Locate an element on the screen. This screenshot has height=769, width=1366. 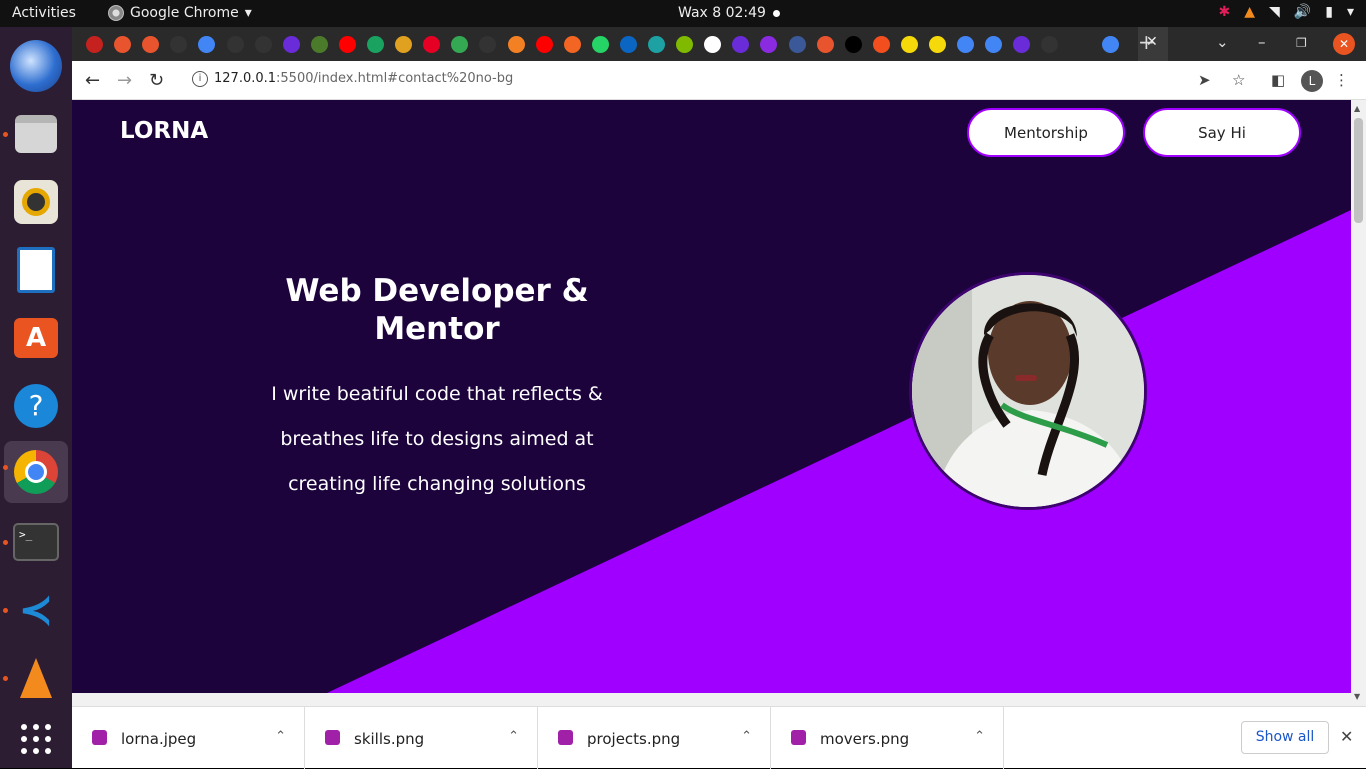
hero-line: creating life changing solutions is located at coordinates (437, 484).